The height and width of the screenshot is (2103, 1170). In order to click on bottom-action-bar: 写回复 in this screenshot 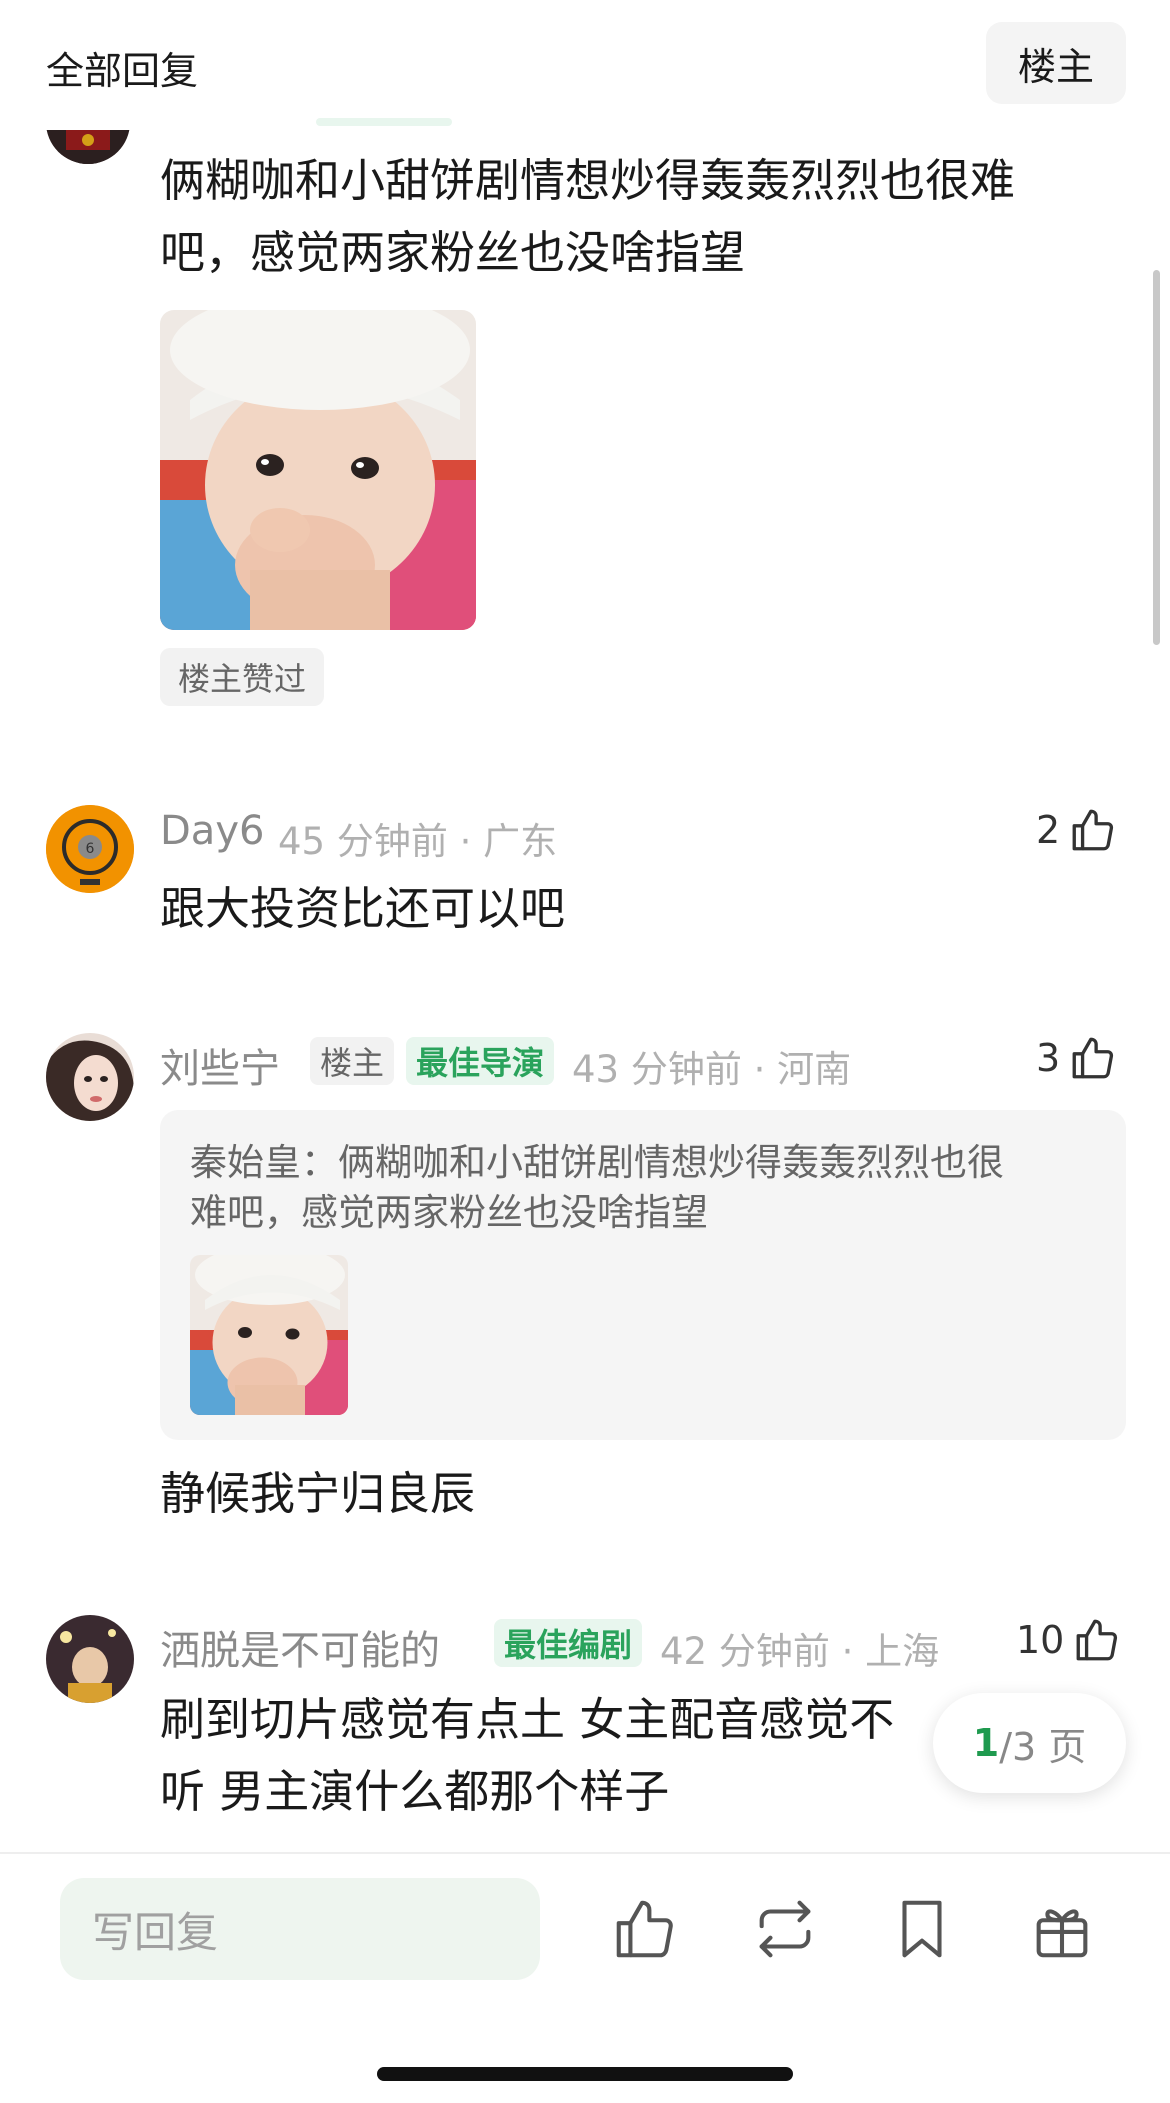, I will do `click(585, 1977)`.